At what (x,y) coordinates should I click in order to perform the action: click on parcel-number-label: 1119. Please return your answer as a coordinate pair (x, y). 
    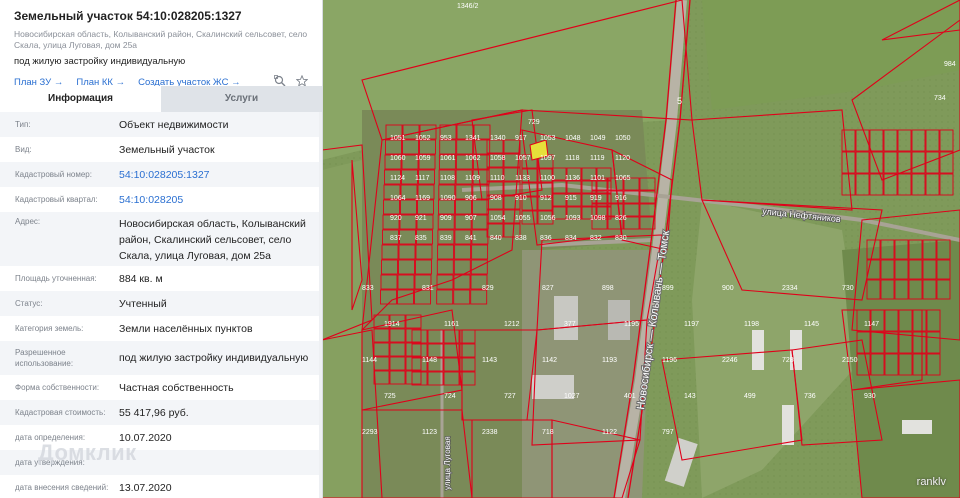
    Looking at the image, I should click on (597, 158).